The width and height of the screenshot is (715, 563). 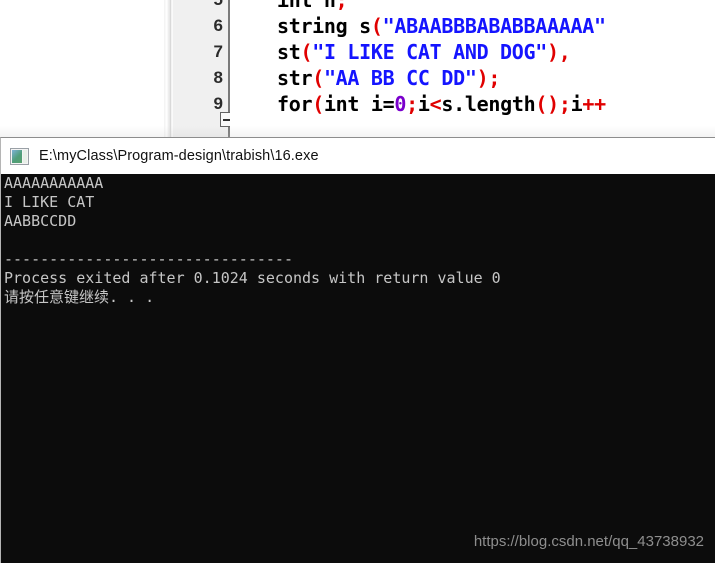 What do you see at coordinates (25, 156) in the screenshot?
I see `console-window-icon-right` at bounding box center [25, 156].